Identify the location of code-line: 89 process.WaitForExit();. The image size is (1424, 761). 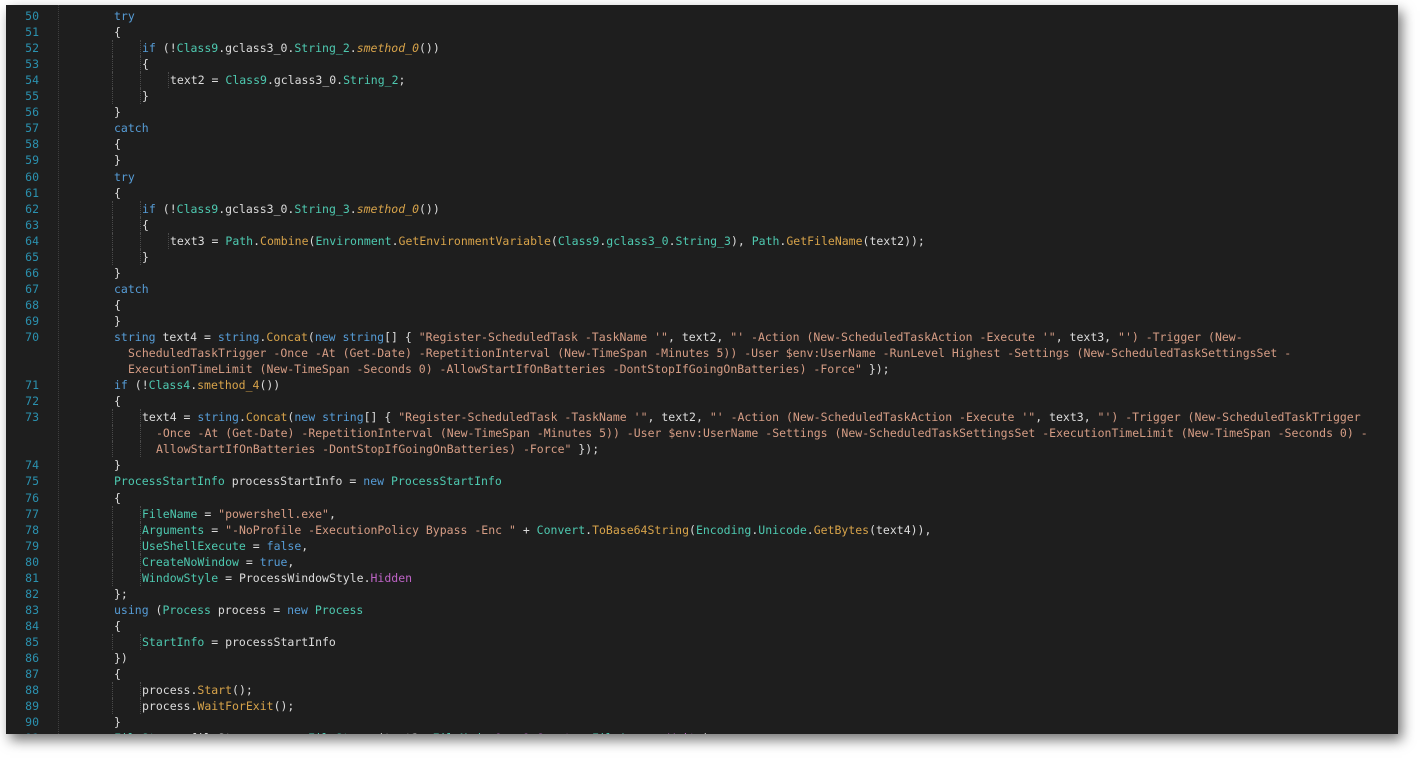
(702, 706).